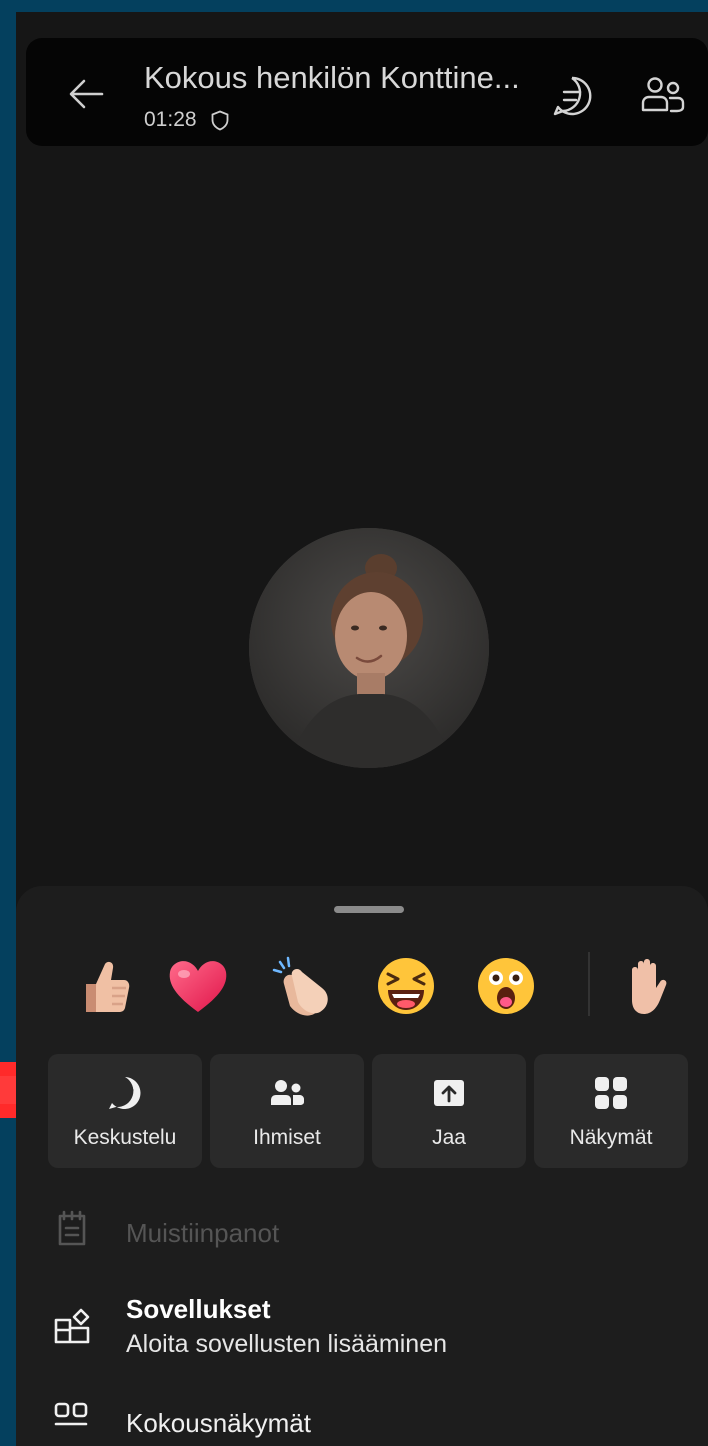  What do you see at coordinates (369, 909) in the screenshot?
I see `sheet-drag-handle` at bounding box center [369, 909].